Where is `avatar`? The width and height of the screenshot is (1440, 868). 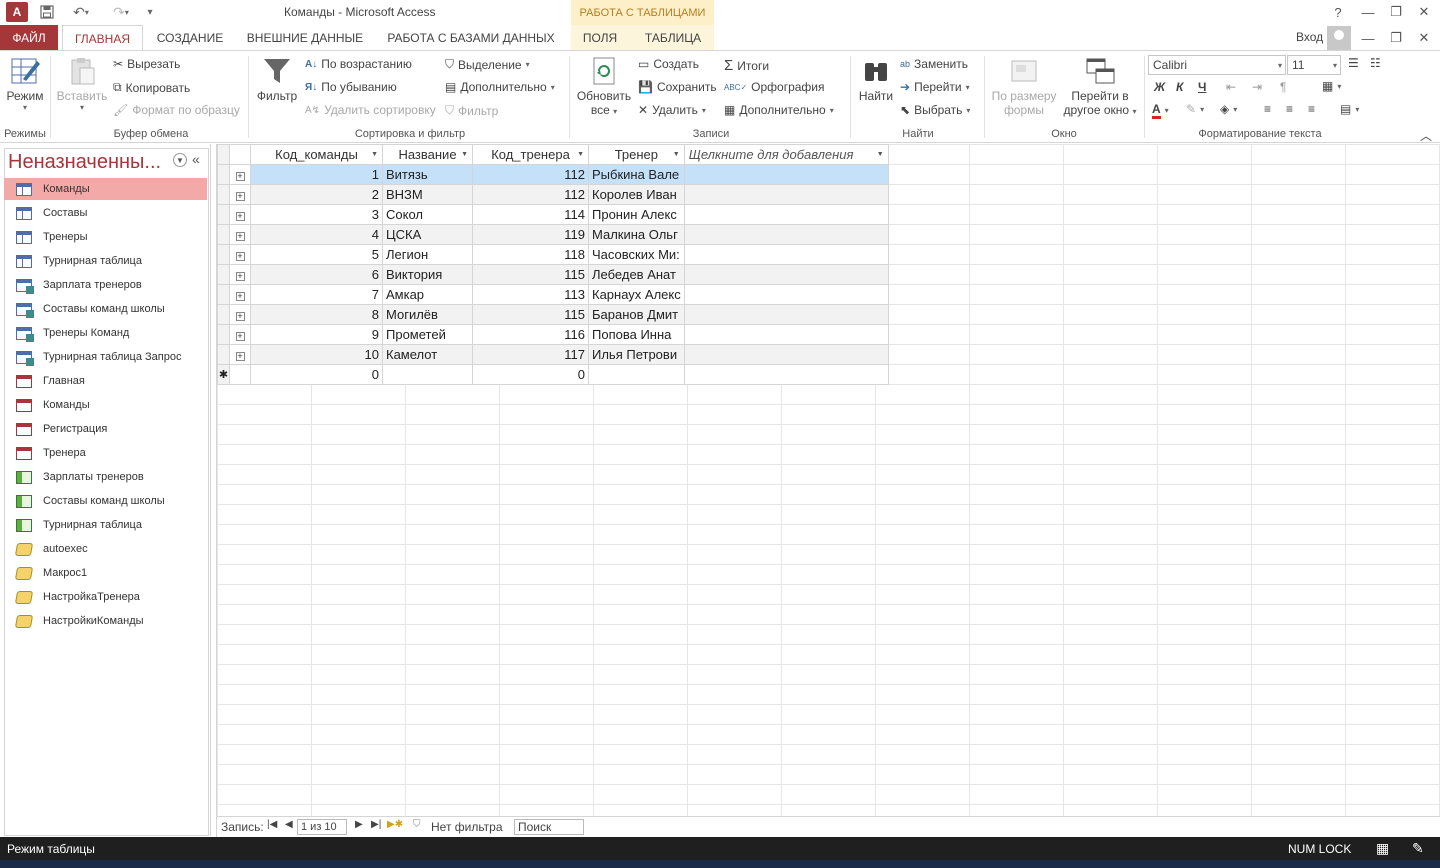 avatar is located at coordinates (1339, 38).